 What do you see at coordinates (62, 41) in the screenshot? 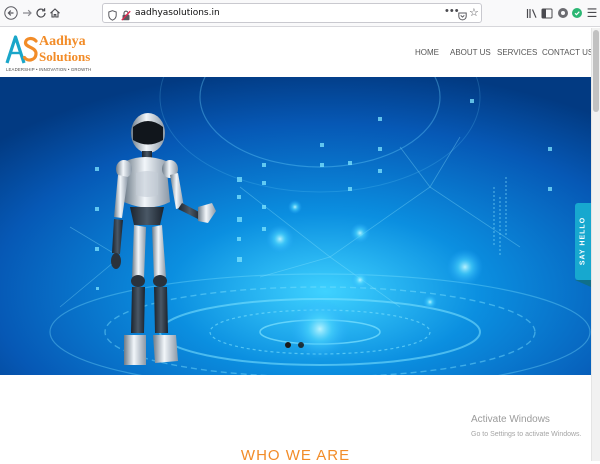
I see `logo-name-line1: Aadhya` at bounding box center [62, 41].